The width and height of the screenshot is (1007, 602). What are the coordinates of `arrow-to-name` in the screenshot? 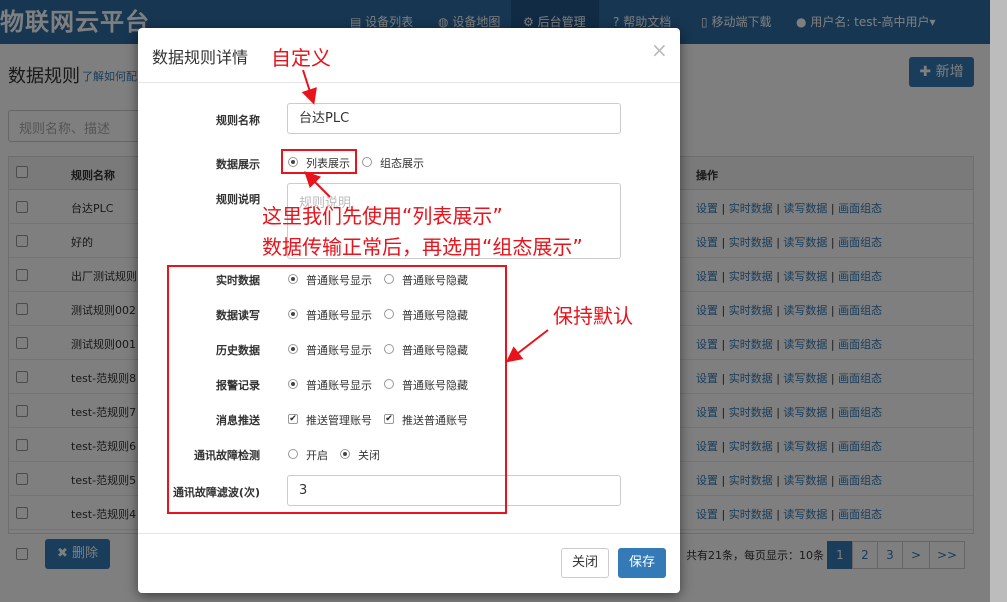 It's located at (309, 87).